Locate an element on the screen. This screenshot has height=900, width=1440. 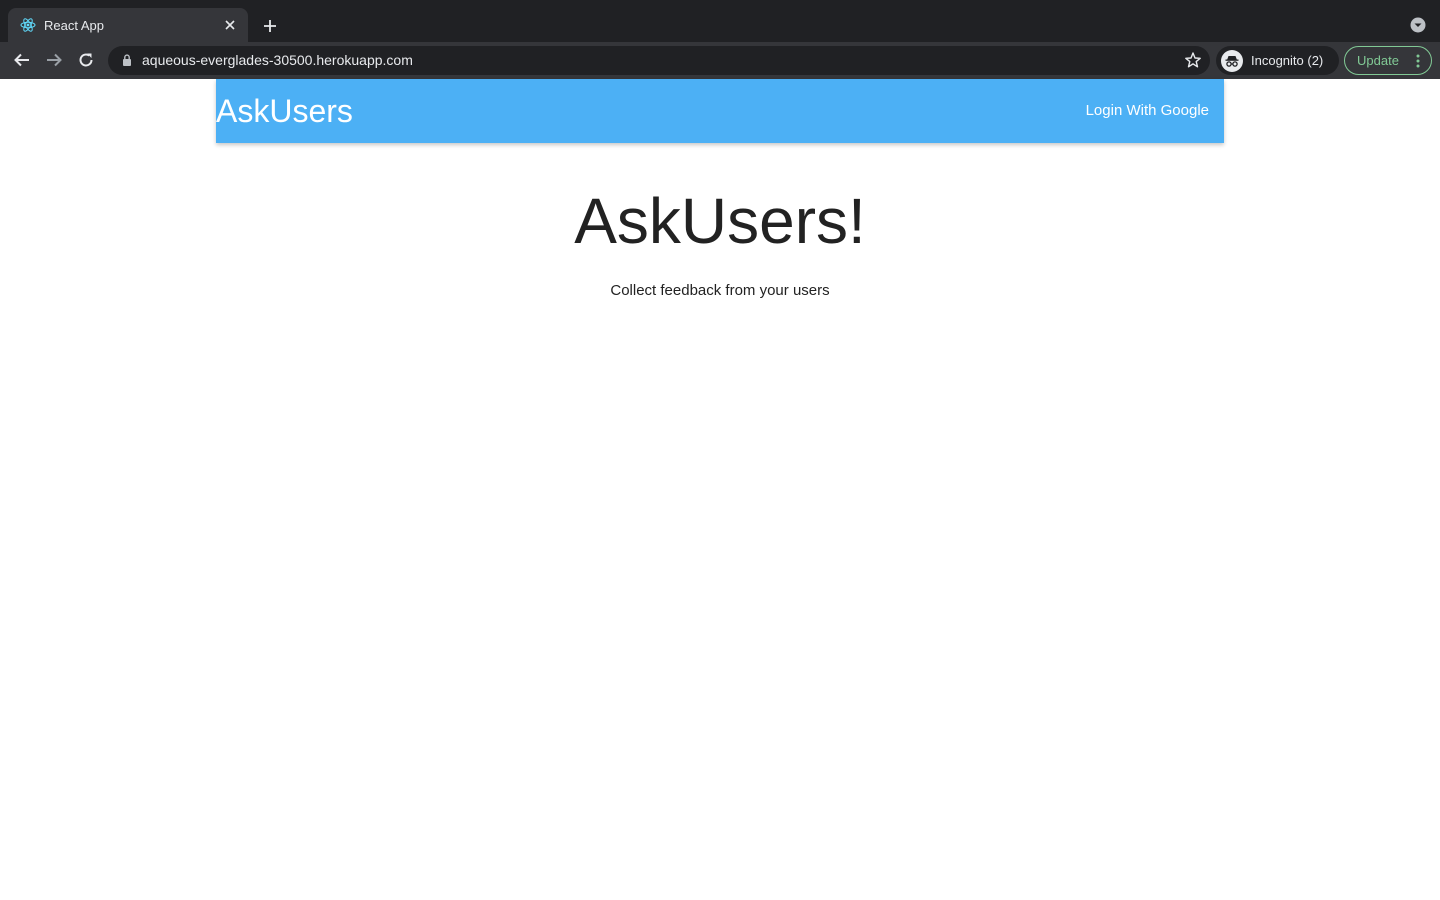
url-text: aqueous-everglades-30500.herokuapp.com is located at coordinates (277, 60).